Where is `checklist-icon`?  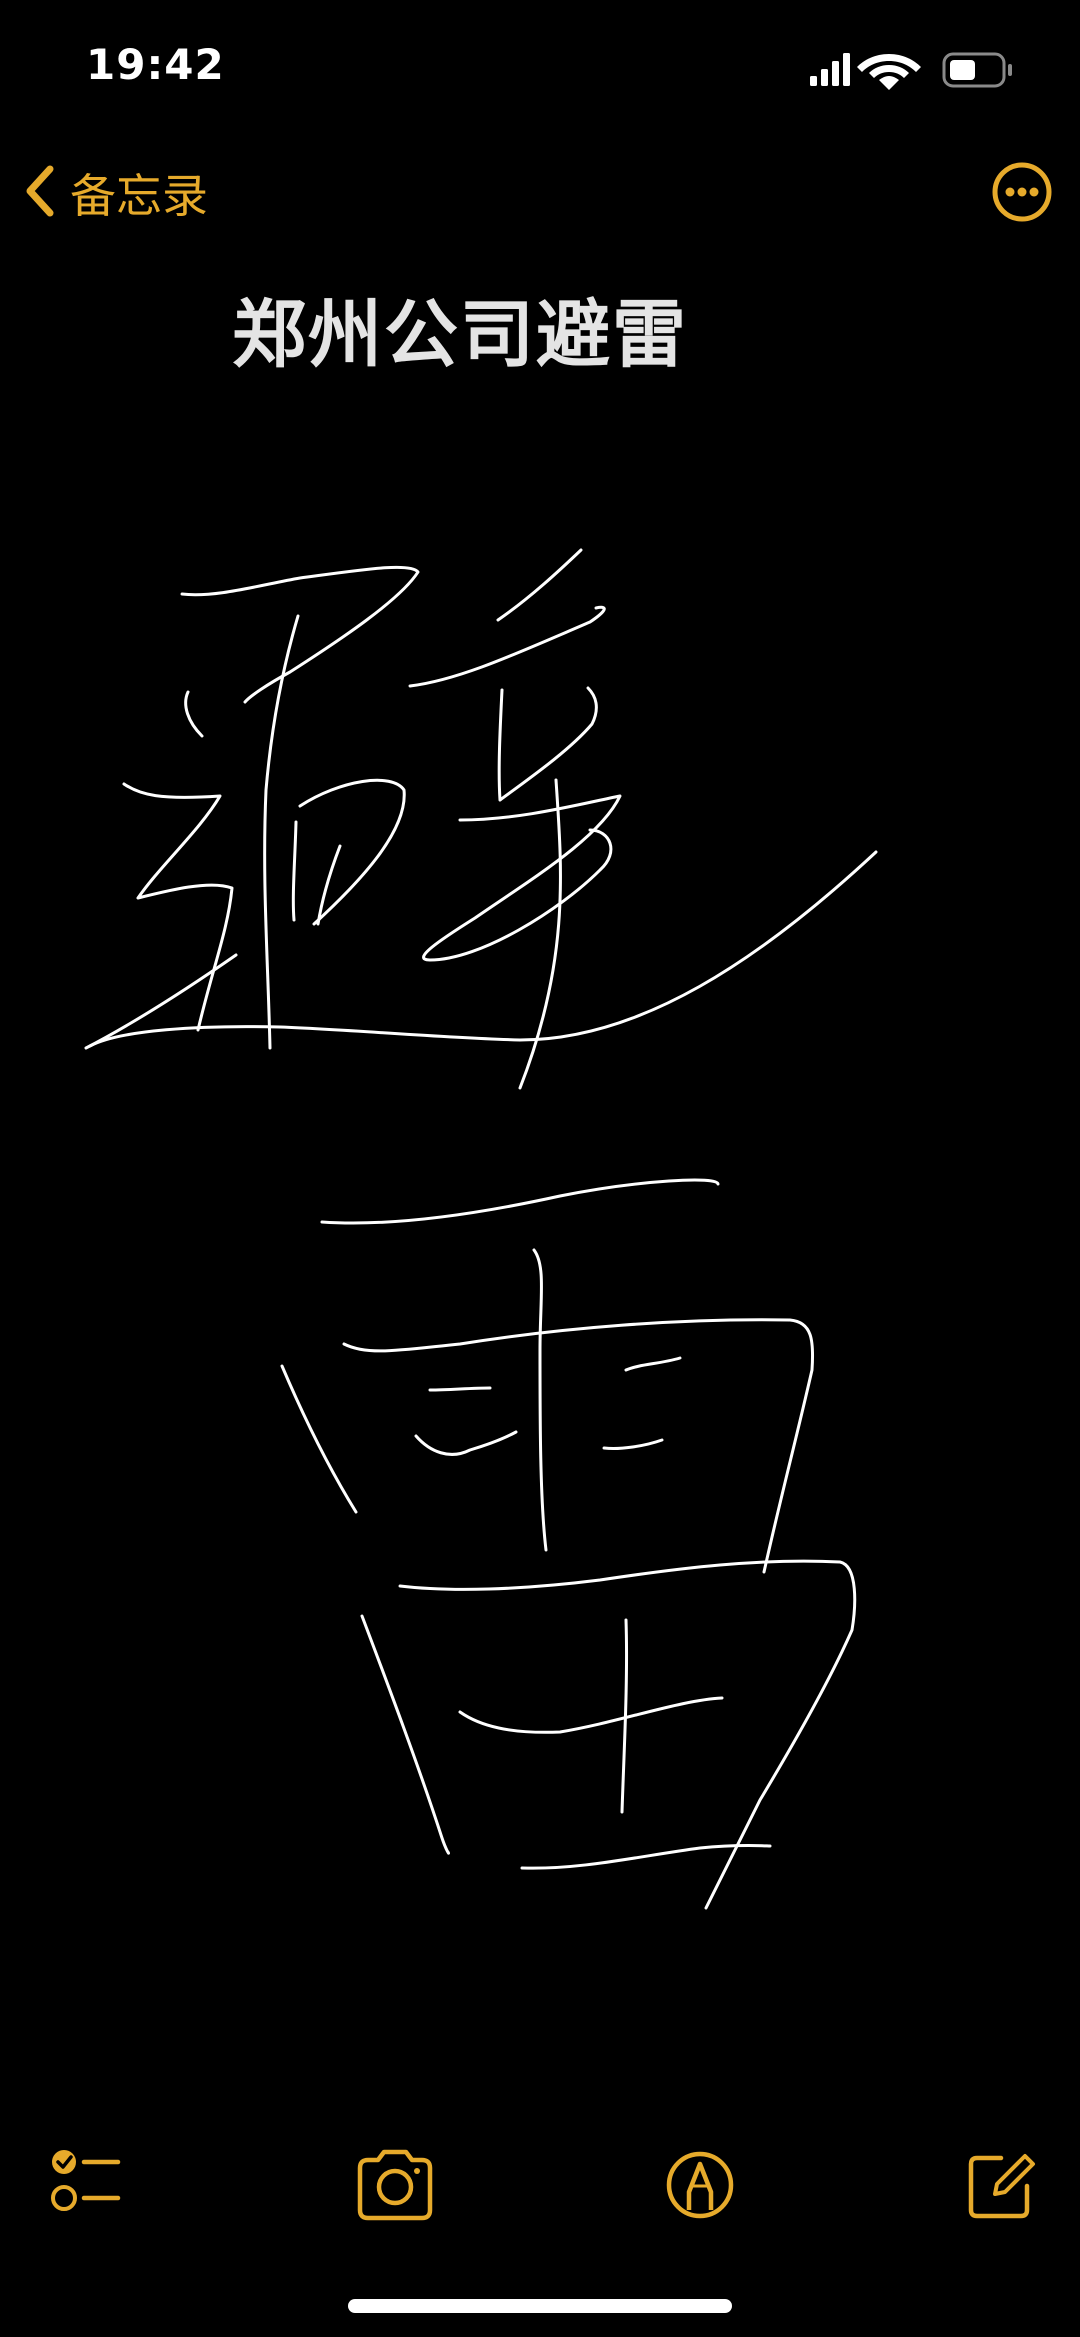 checklist-icon is located at coordinates (86, 2180).